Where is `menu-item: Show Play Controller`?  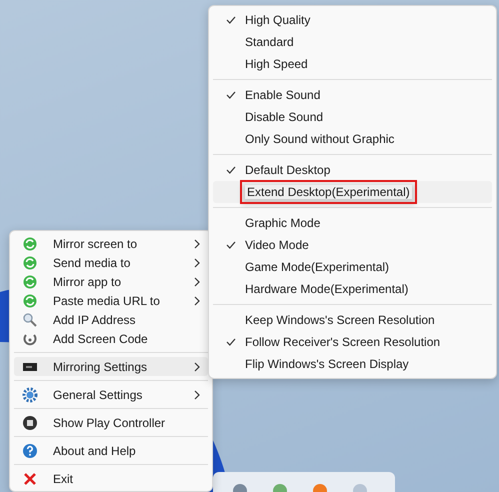 menu-item: Show Play Controller is located at coordinates (111, 422).